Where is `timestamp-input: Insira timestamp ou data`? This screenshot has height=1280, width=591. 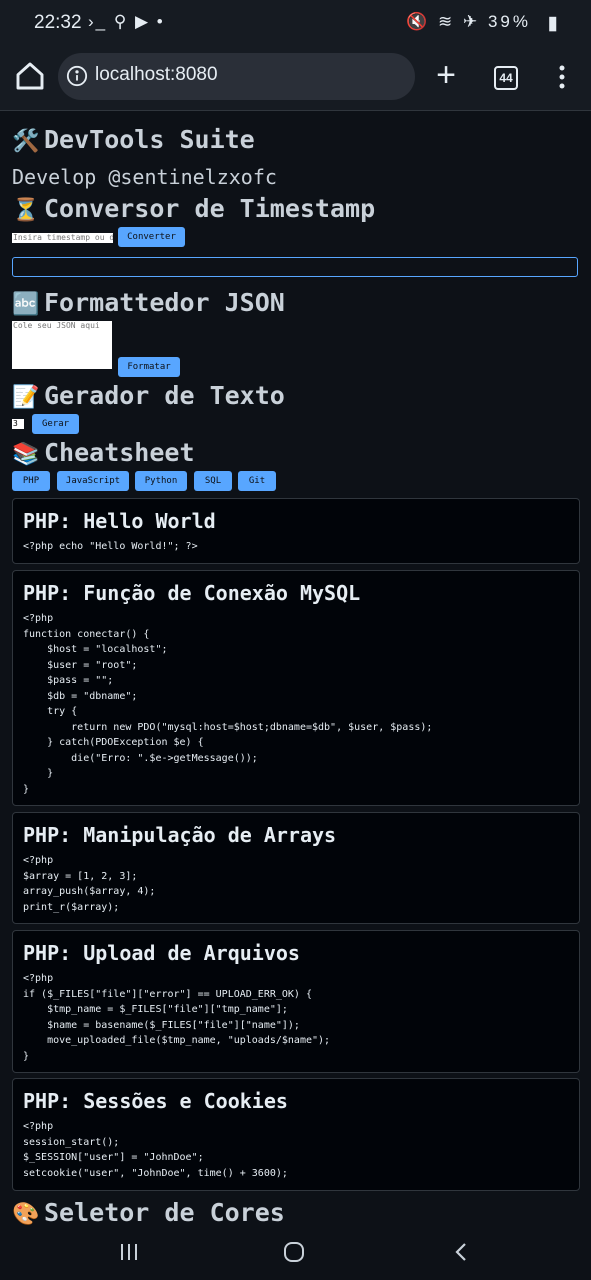 timestamp-input: Insira timestamp ou data is located at coordinates (62, 238).